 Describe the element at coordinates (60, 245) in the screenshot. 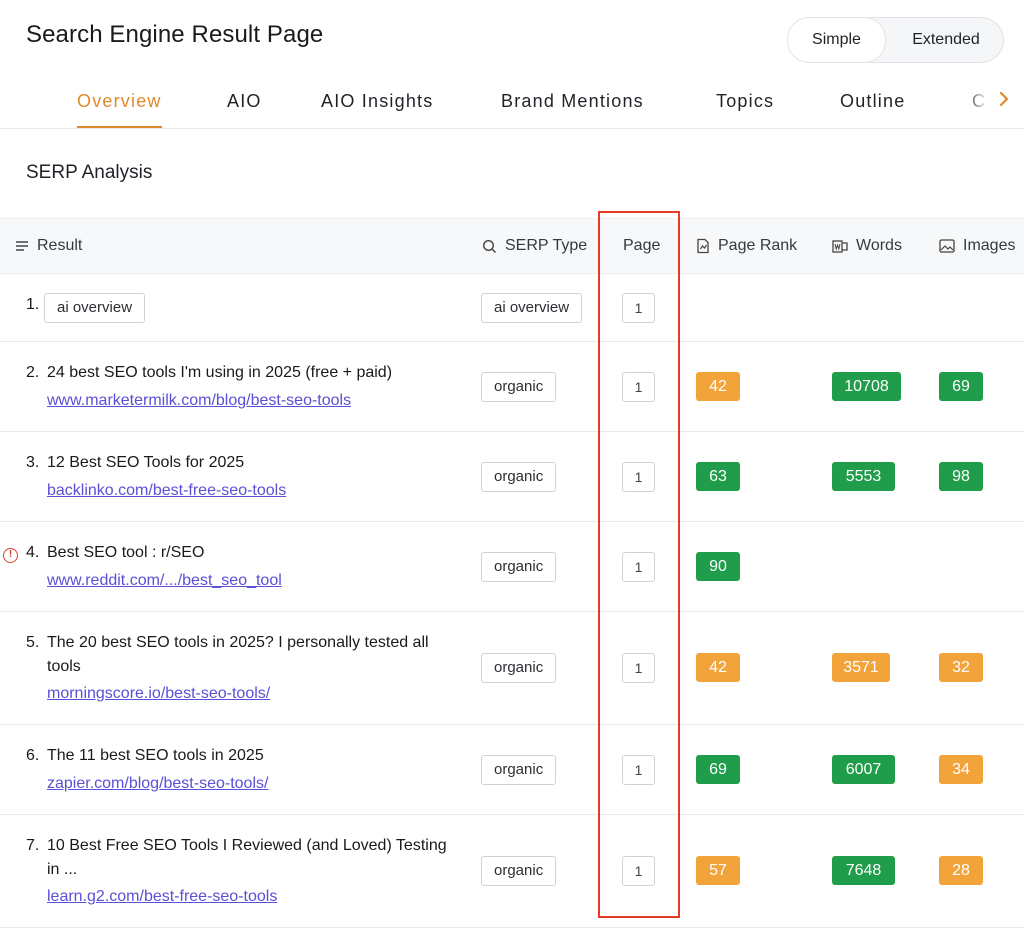

I see `column-header-label: Result` at that location.